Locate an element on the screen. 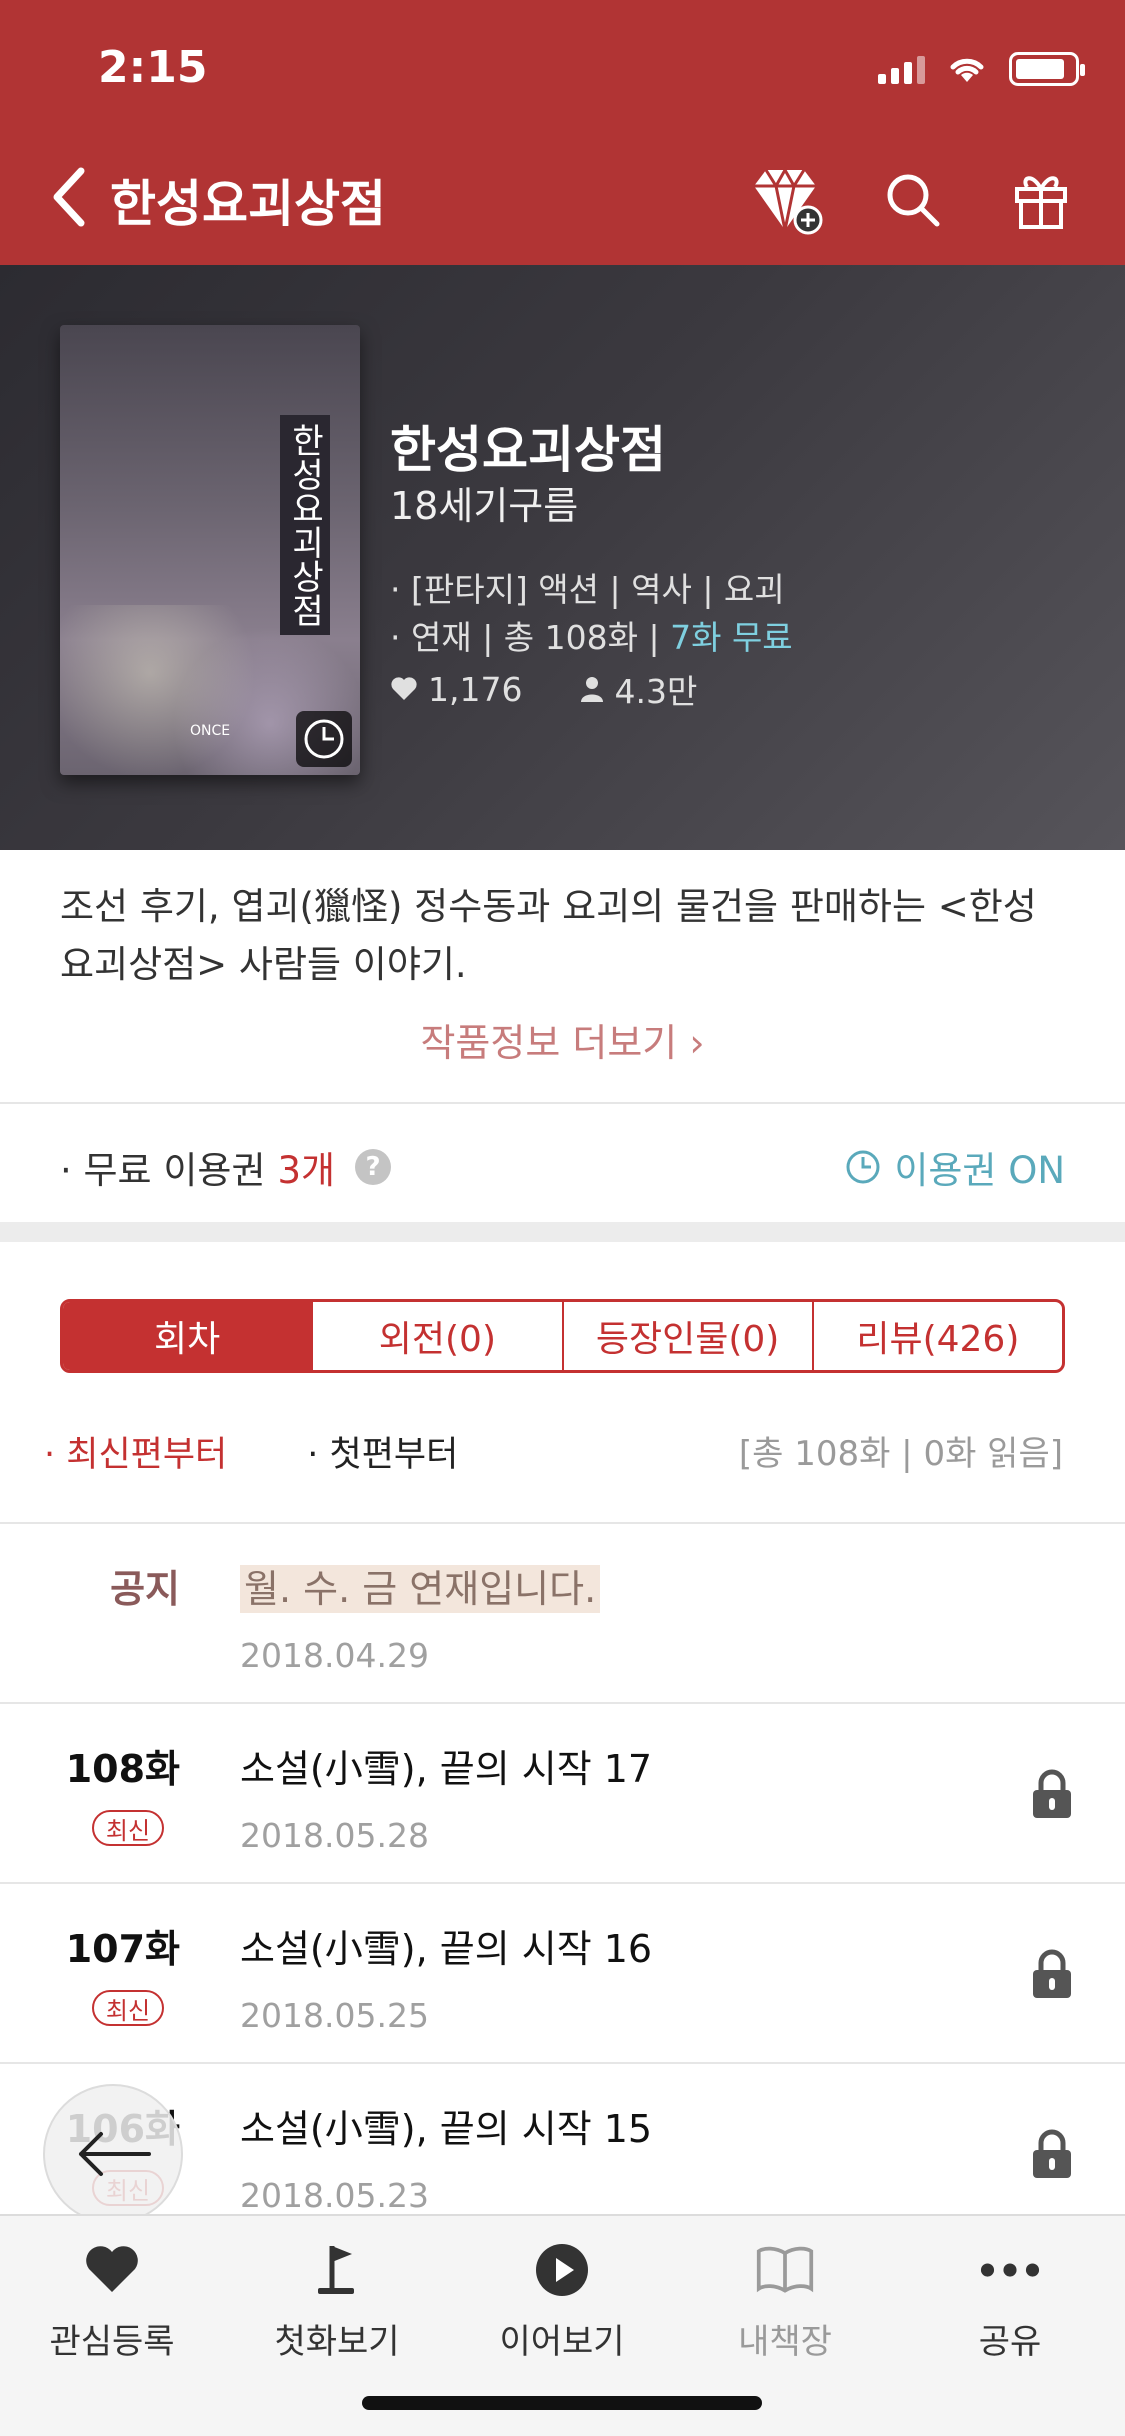 The width and height of the screenshot is (1125, 2436). battery-icon is located at coordinates (1047, 69).